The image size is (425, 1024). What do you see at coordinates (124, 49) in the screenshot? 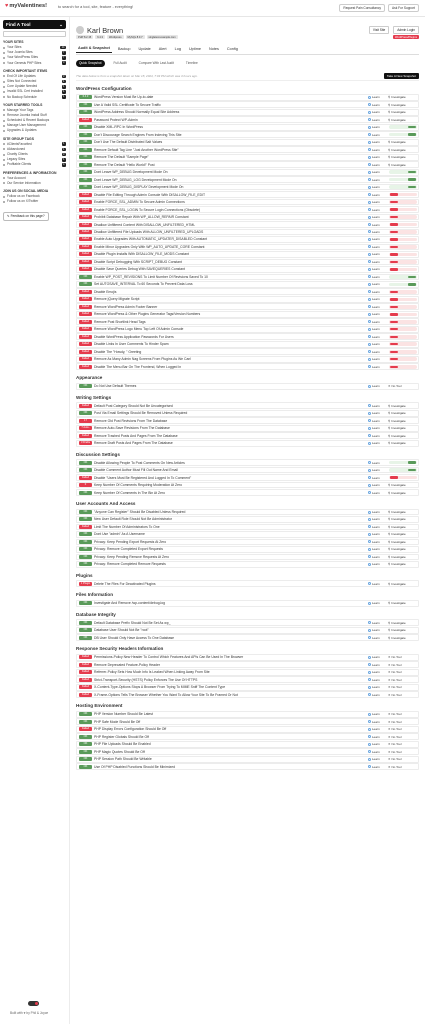
I see `tab-backup: Backup` at bounding box center [124, 49].